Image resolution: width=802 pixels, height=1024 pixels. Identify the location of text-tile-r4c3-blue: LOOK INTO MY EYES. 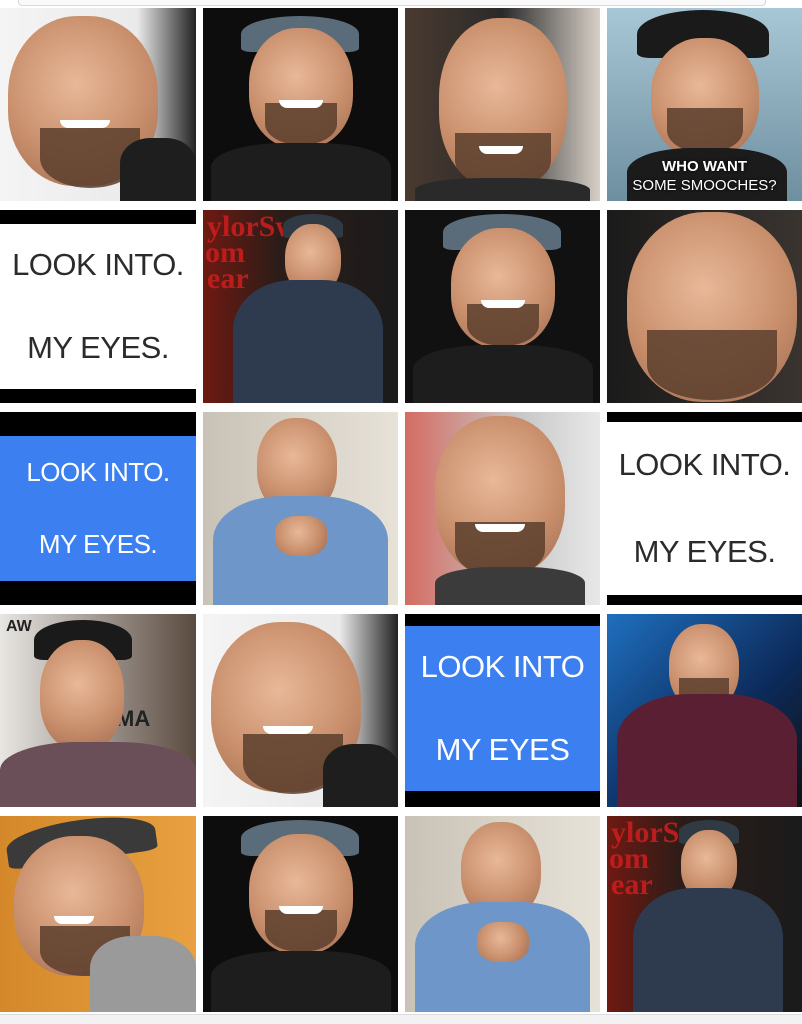
(502, 710).